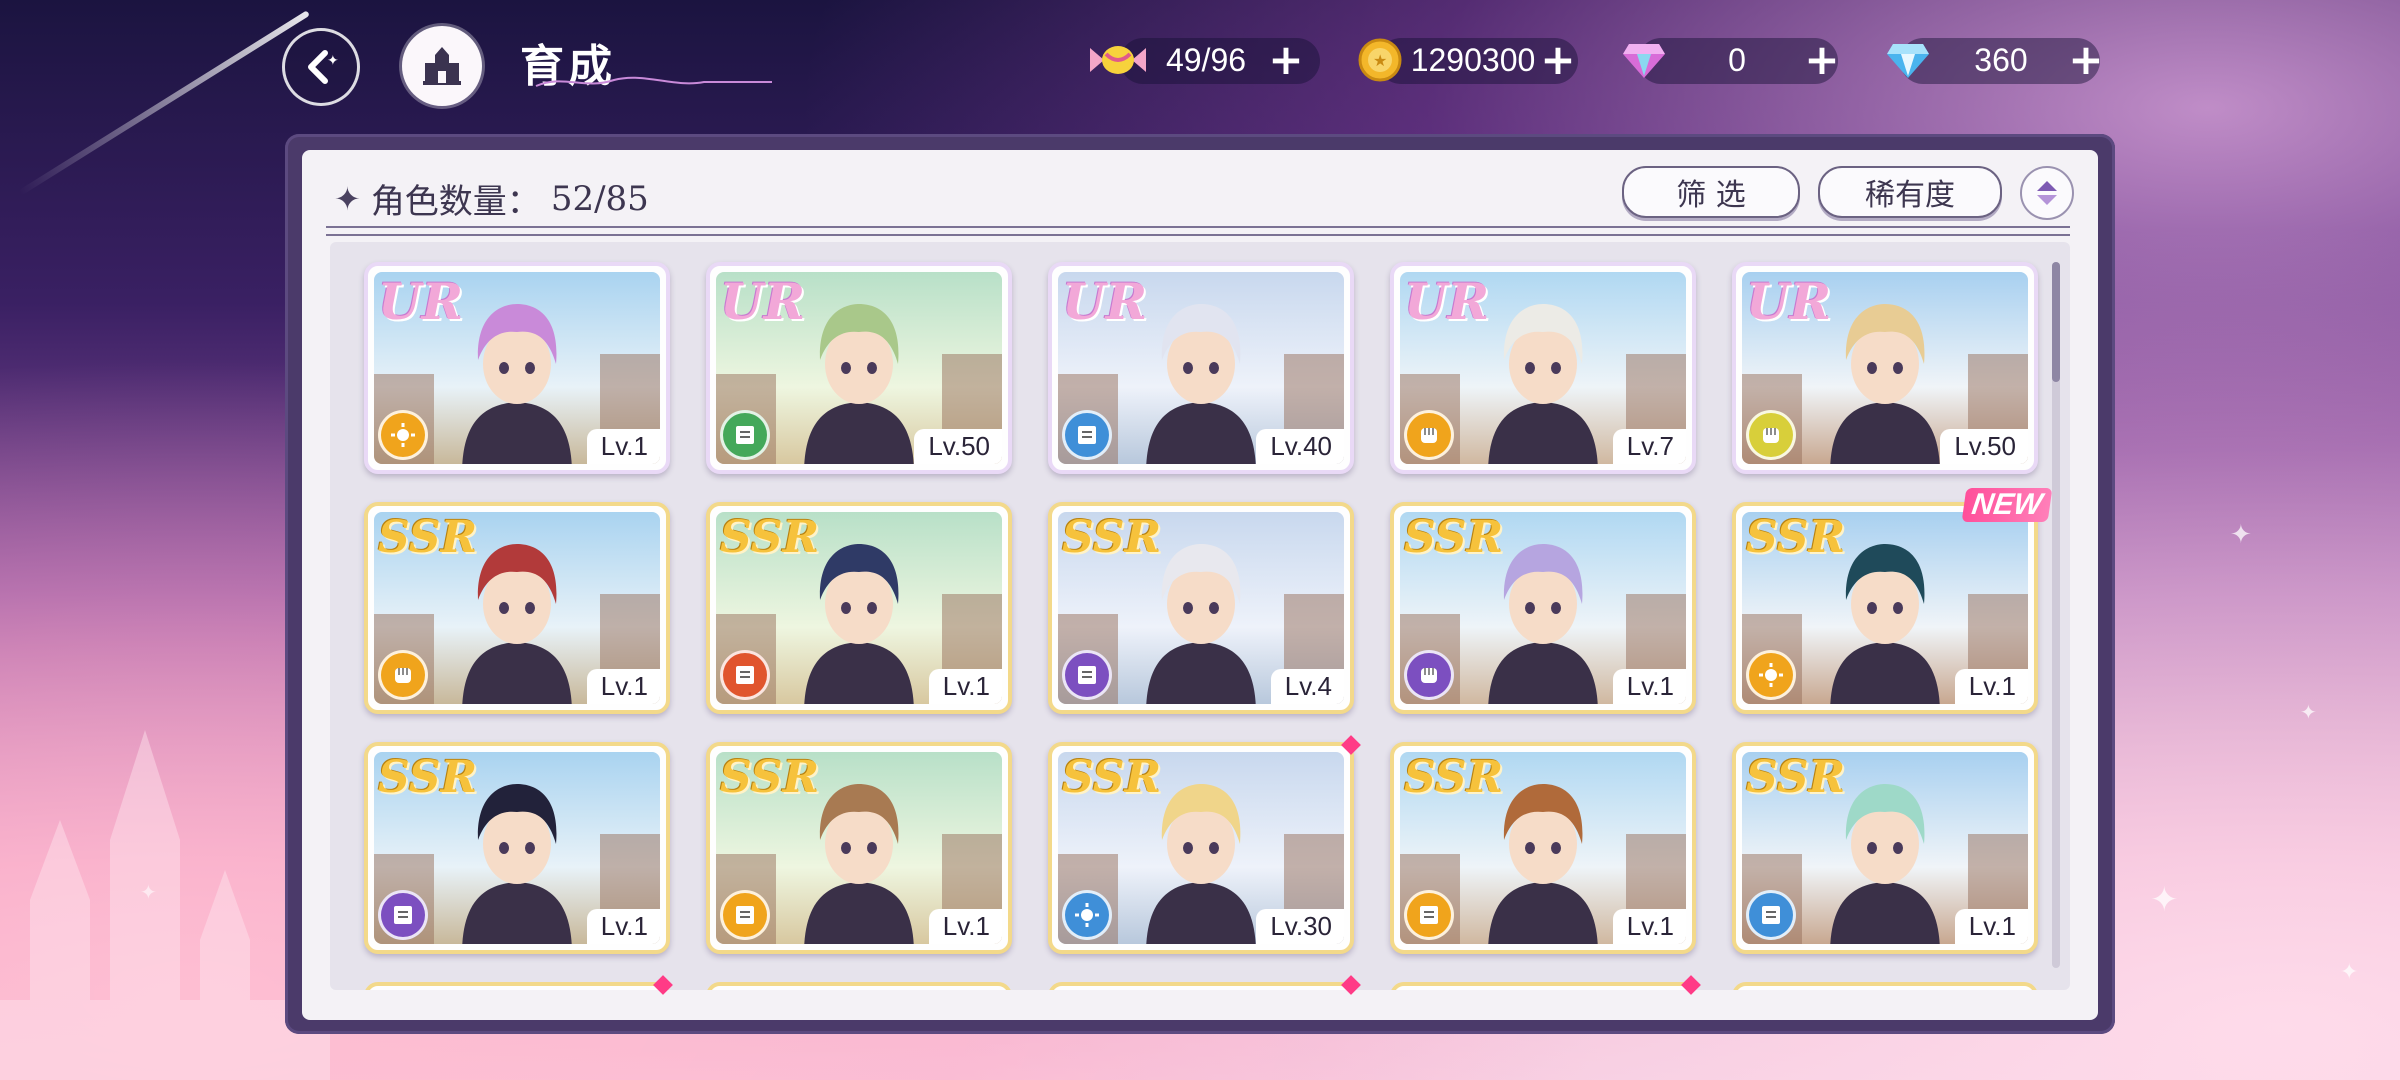 This screenshot has height=1080, width=2400. Describe the element at coordinates (1910, 192) in the screenshot. I see `rarity-sort-button: 稀有度` at that location.